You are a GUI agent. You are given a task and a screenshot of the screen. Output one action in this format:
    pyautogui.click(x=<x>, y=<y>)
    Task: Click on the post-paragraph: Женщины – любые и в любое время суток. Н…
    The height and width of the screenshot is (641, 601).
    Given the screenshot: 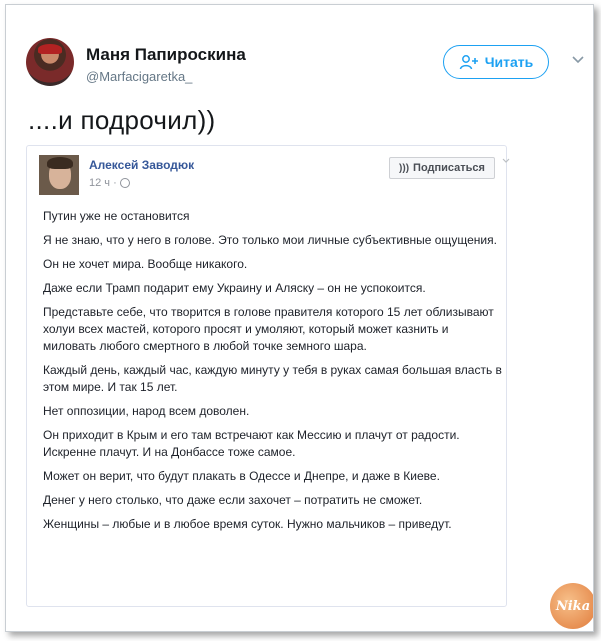 What is the action you would take?
    pyautogui.click(x=247, y=524)
    